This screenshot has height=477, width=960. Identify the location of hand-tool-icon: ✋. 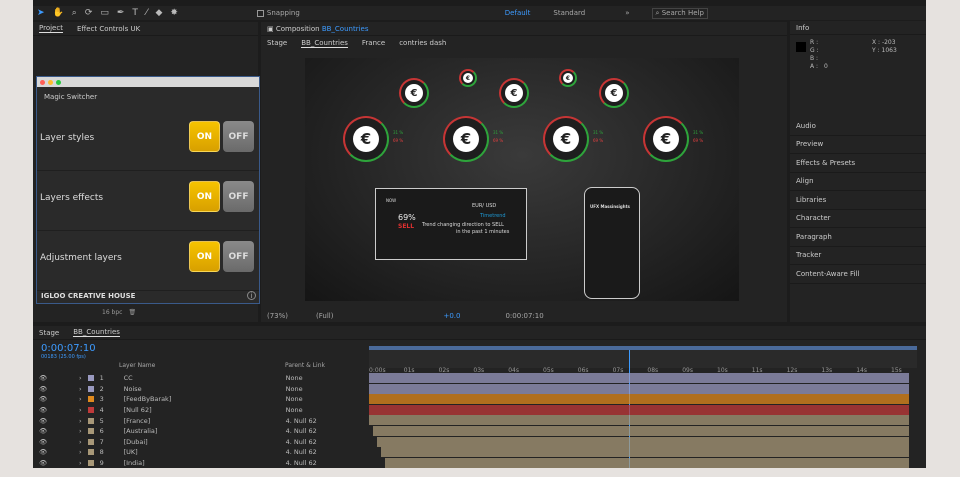
(58, 13).